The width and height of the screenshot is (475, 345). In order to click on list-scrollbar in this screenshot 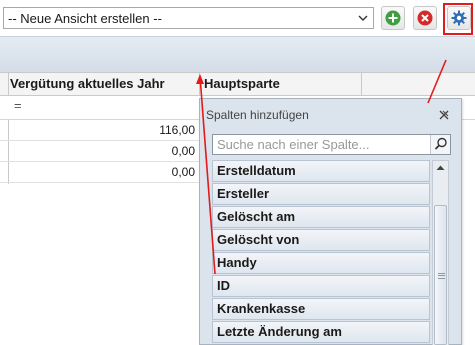, I will do `click(440, 252)`.